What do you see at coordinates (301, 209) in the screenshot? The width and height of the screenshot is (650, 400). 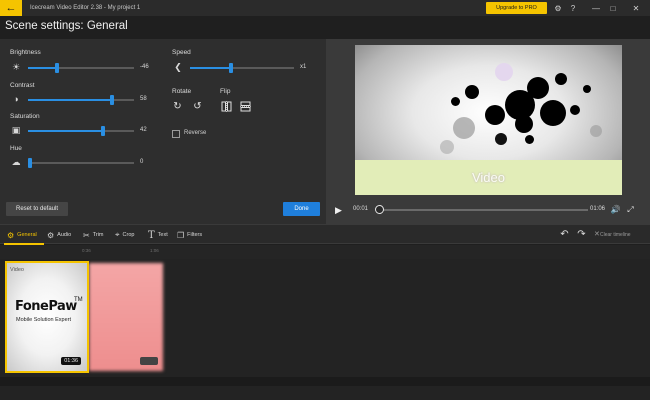 I see `done-button: Done` at bounding box center [301, 209].